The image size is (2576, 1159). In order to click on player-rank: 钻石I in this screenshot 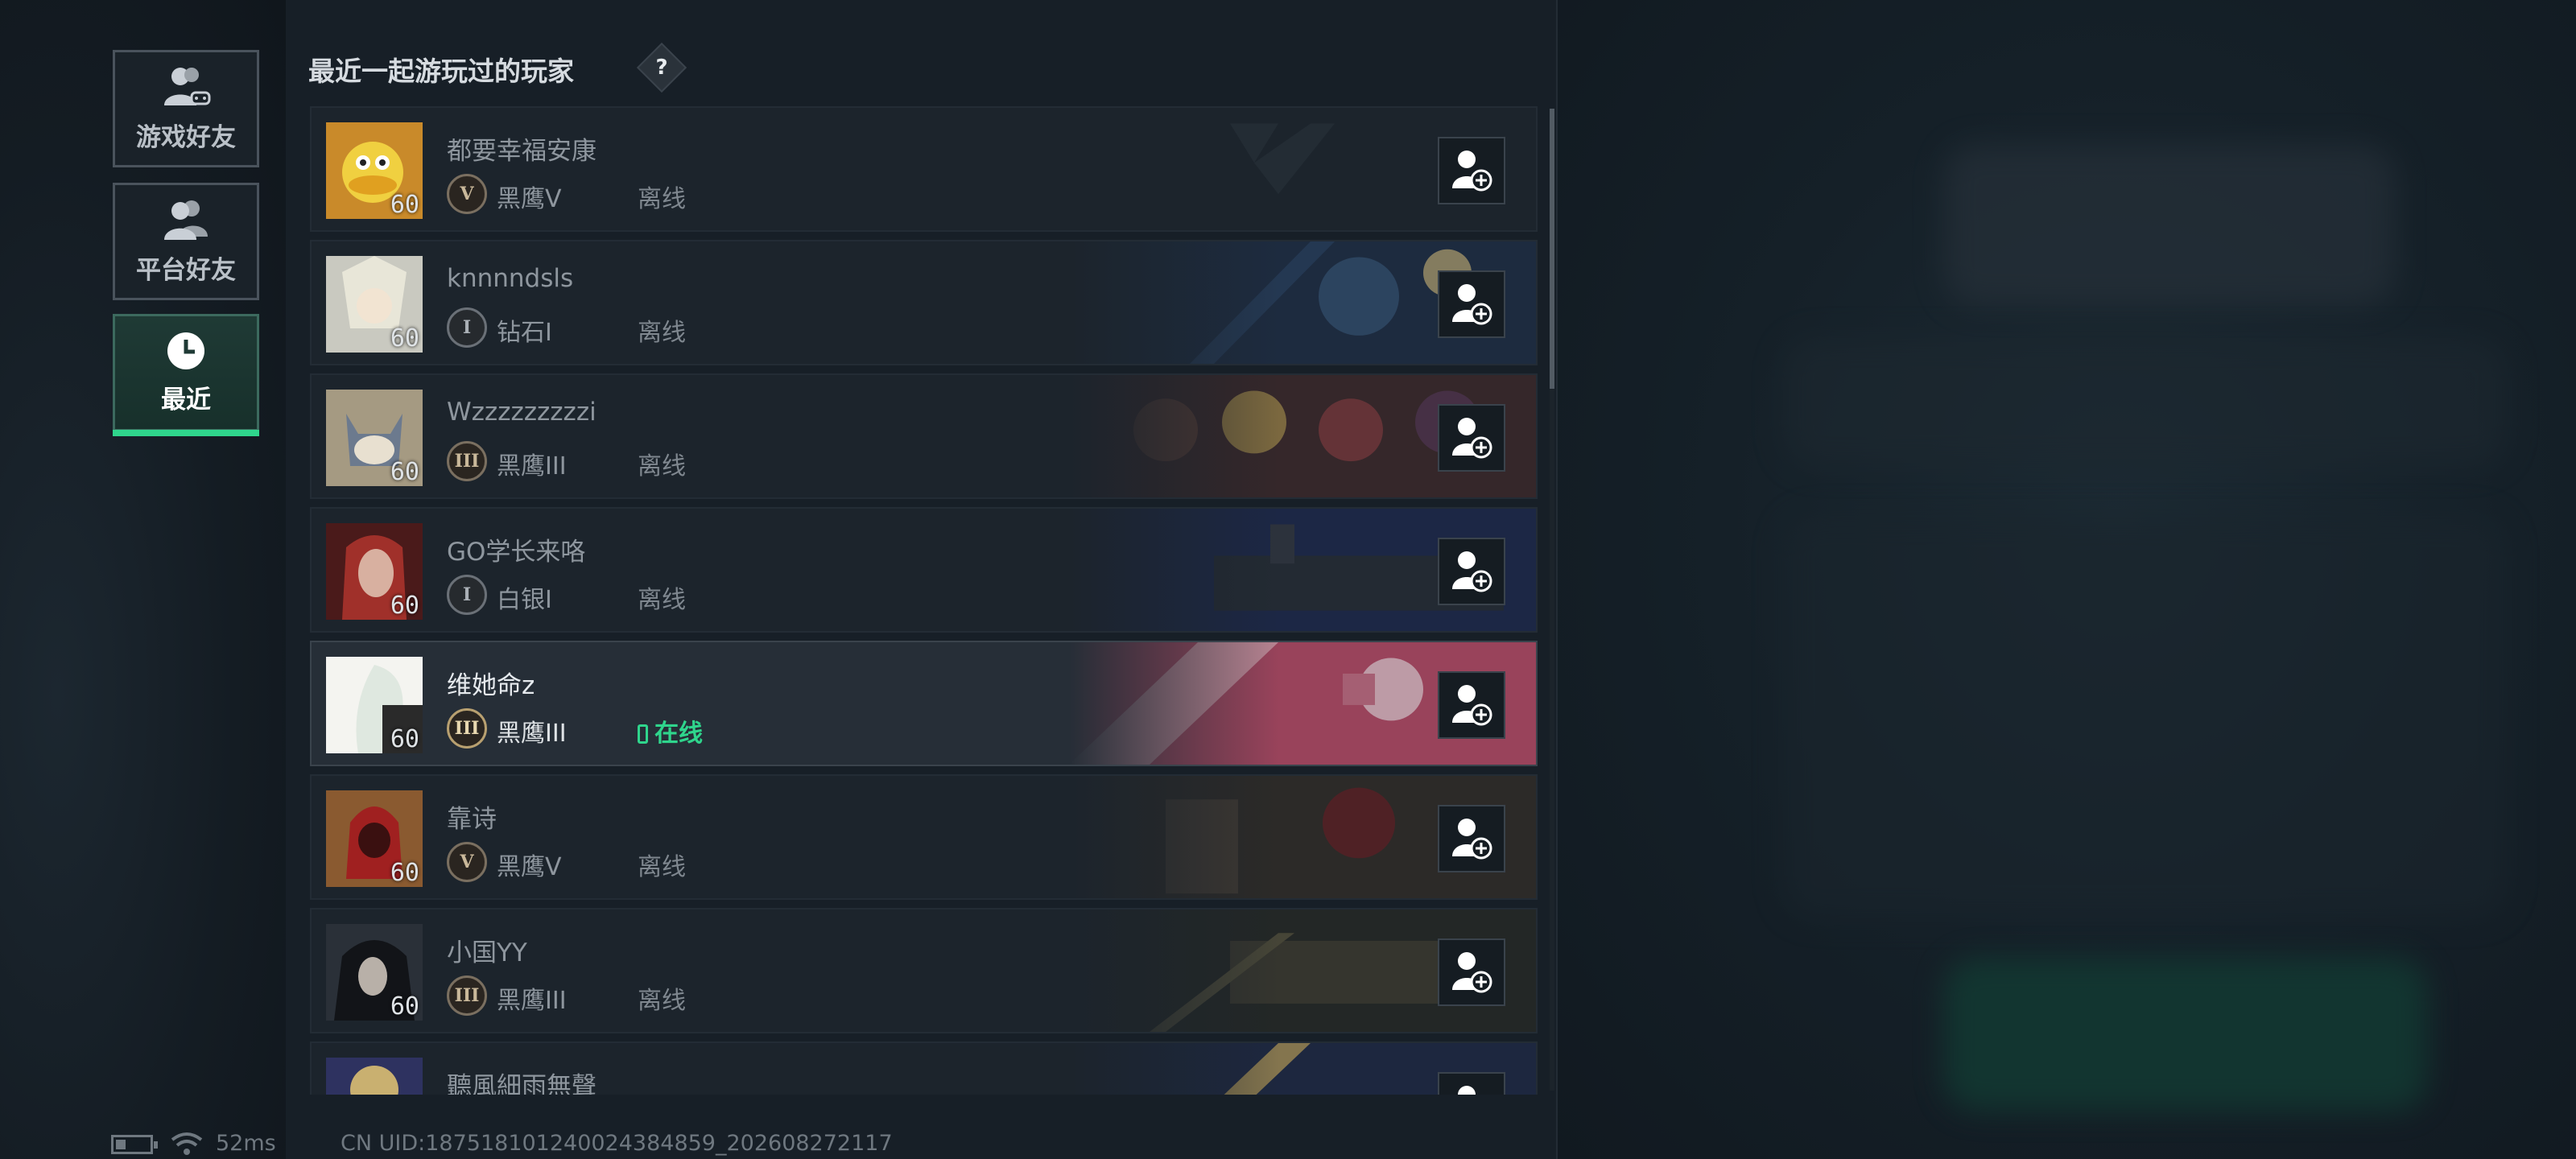, I will do `click(524, 333)`.